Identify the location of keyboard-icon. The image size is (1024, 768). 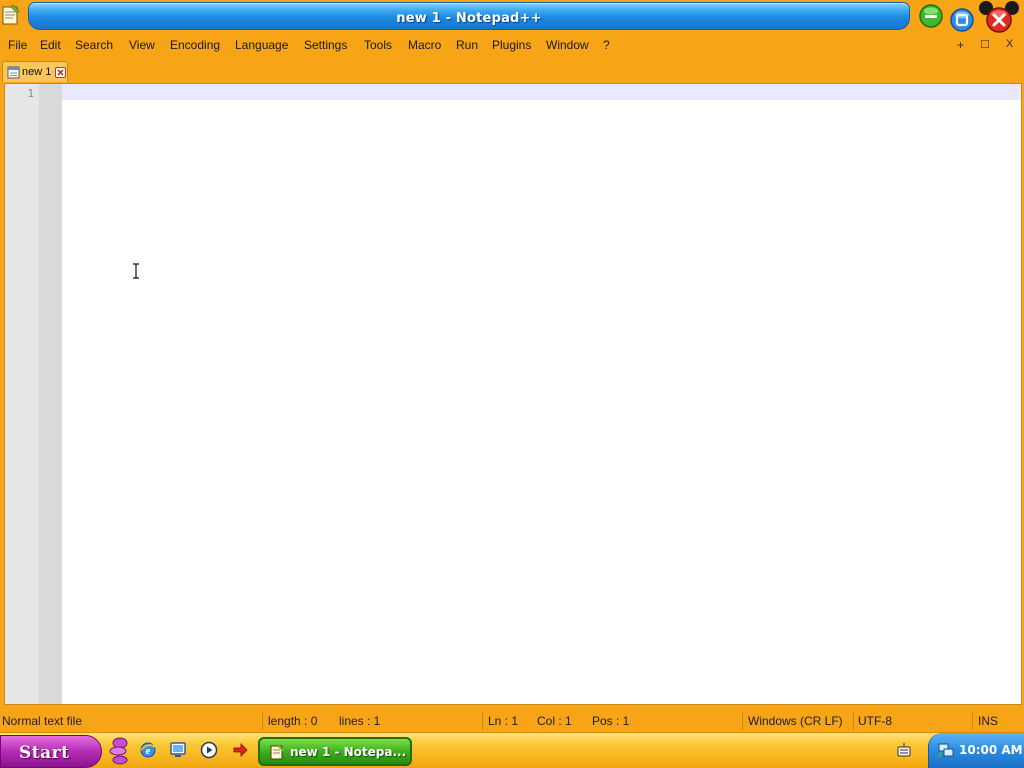
(904, 750).